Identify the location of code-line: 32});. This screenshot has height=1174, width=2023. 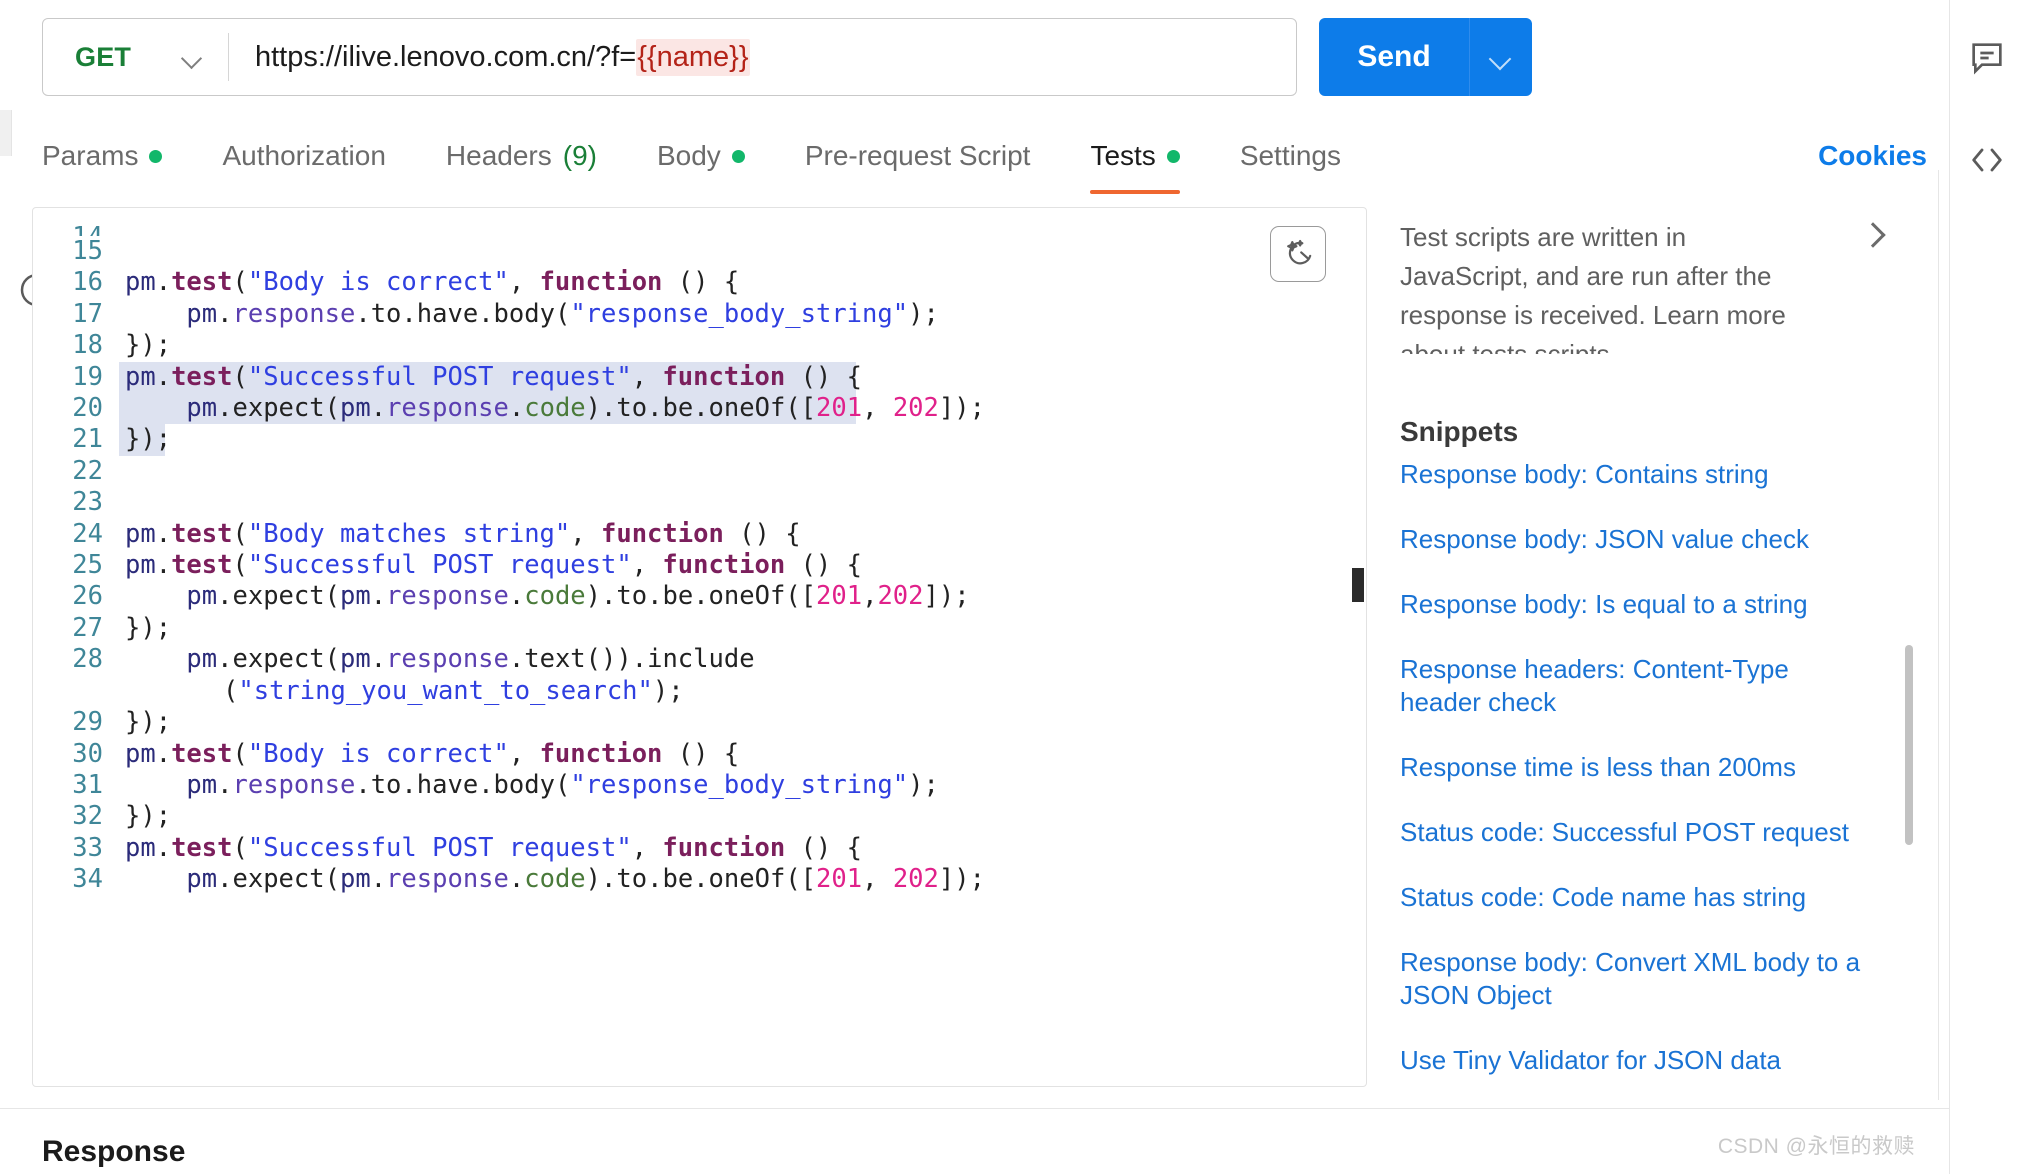
(699, 816).